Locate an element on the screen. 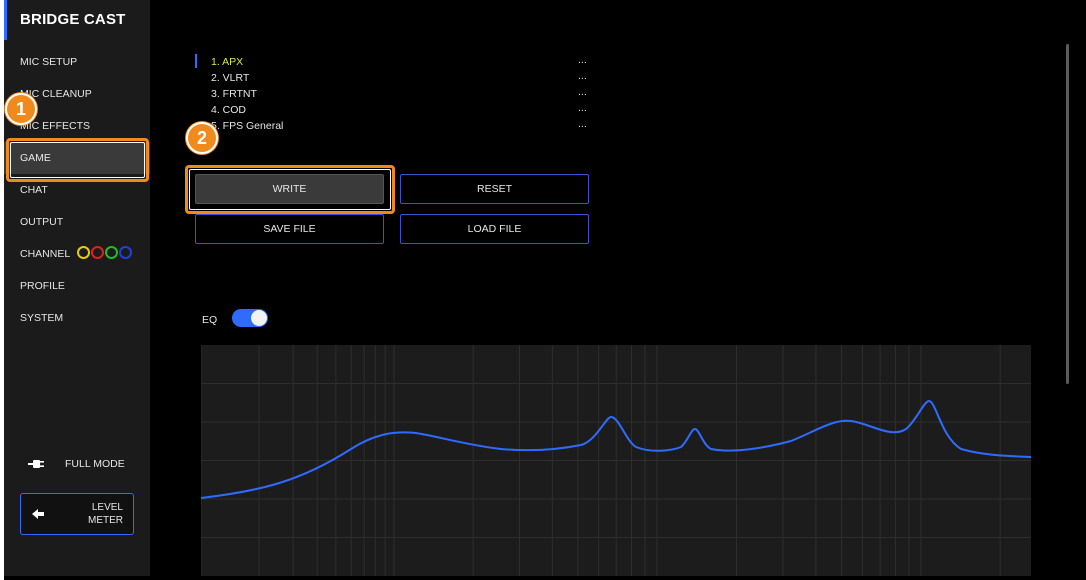 This screenshot has height=580, width=1086. plug-icon is located at coordinates (36, 464).